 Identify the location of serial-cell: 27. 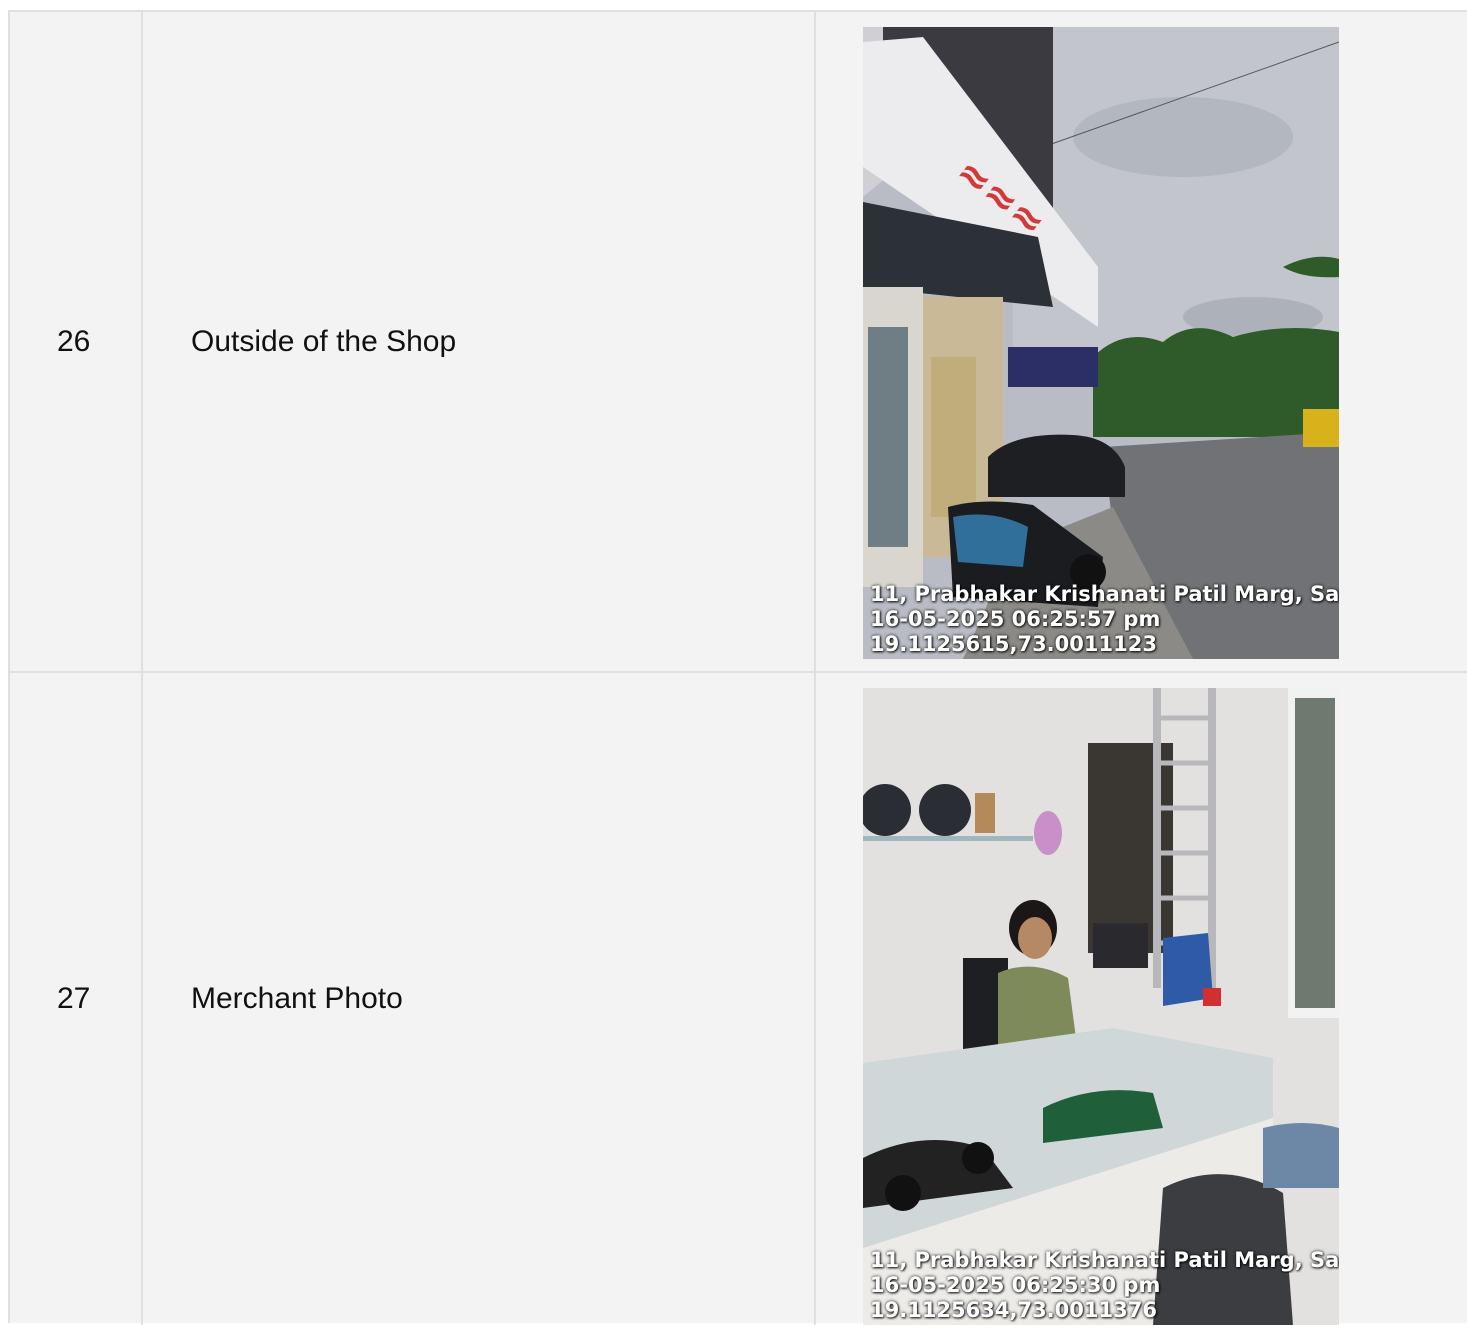
(76, 999).